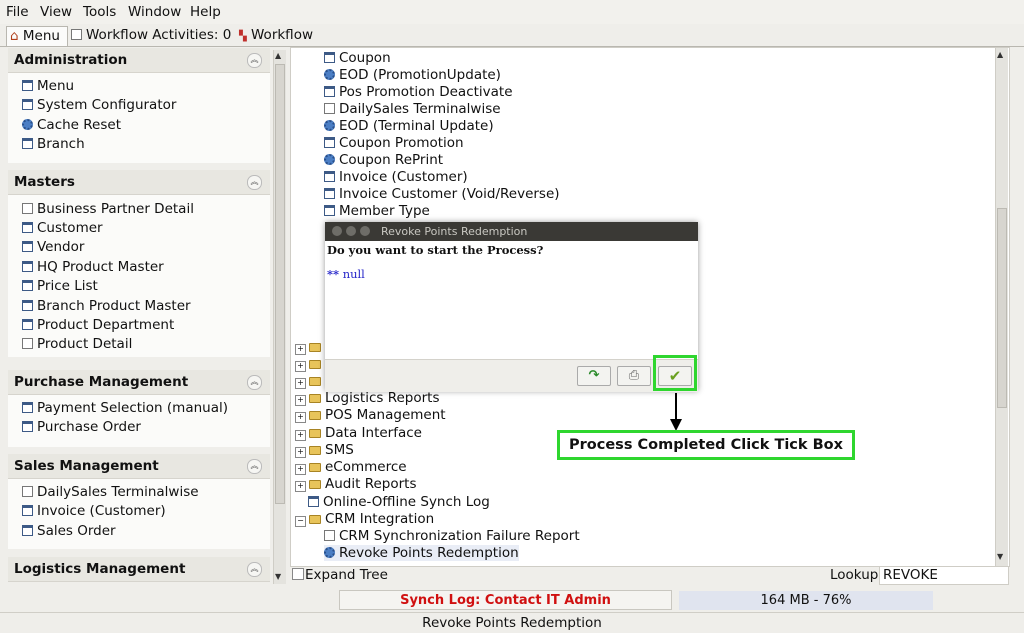 The image size is (1024, 633). I want to click on tree-item-crm-sync-failure: CRM Synchronization Failure Report, so click(452, 536).